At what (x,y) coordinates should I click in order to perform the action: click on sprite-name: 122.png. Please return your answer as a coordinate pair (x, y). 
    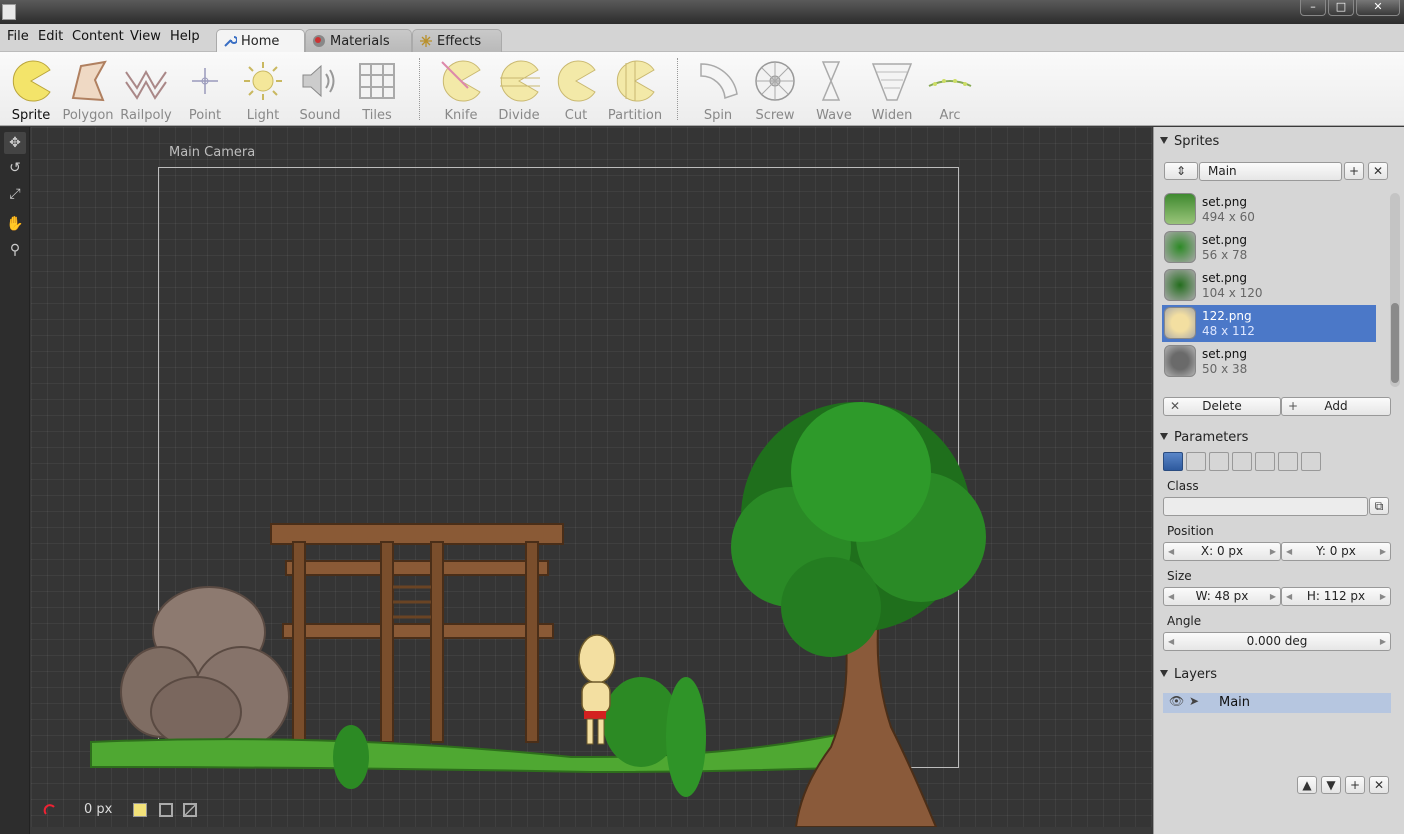
    Looking at the image, I should click on (1227, 316).